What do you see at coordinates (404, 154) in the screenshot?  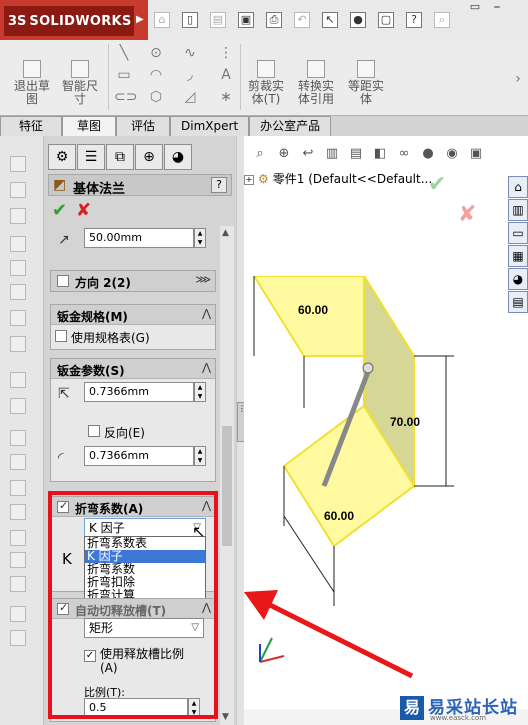 I see `hide-show-icon: ∞` at bounding box center [404, 154].